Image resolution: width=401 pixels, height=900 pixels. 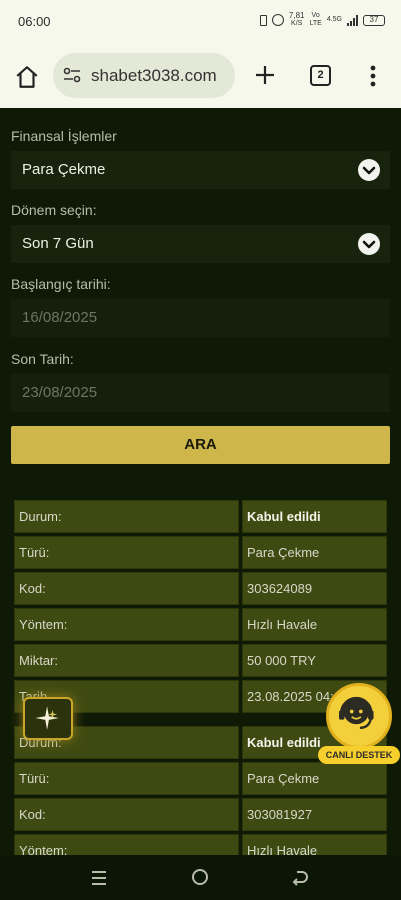 What do you see at coordinates (200, 244) in the screenshot?
I see `period-select: Son 7 Gün` at bounding box center [200, 244].